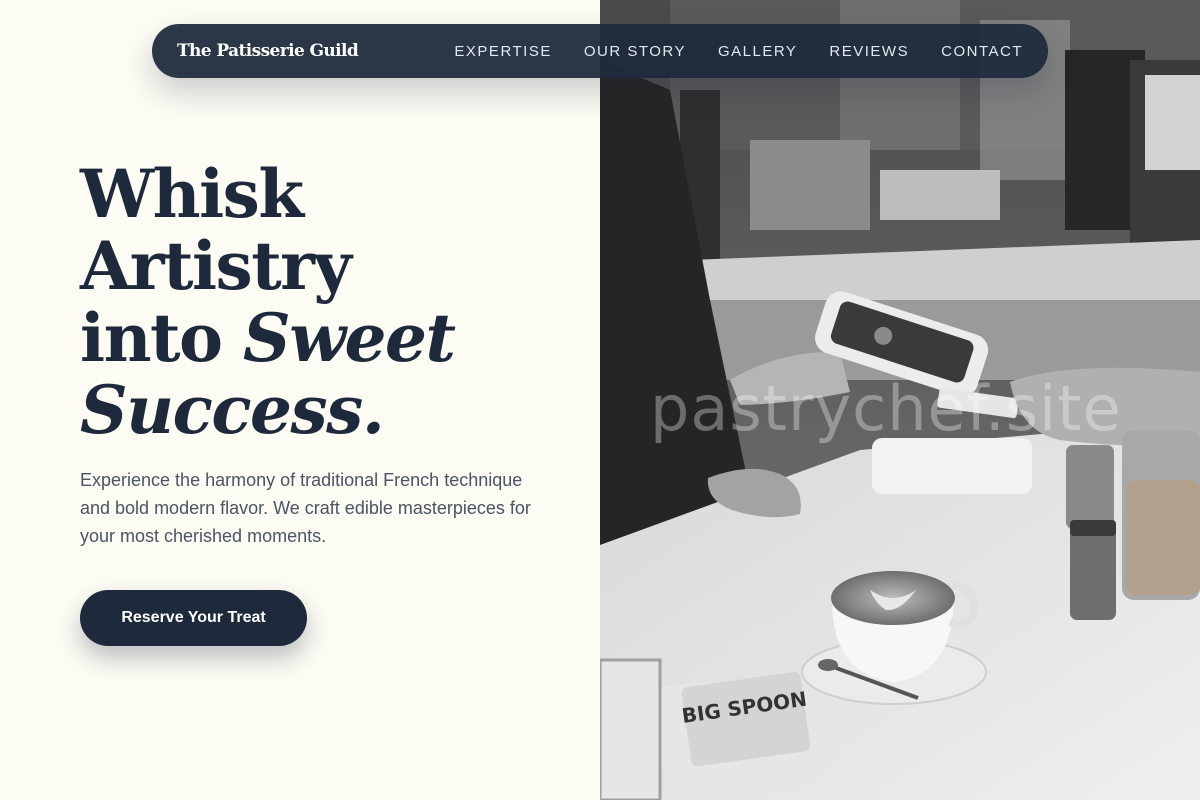  I want to click on watermark-text: pastrychef.site, so click(886, 408).